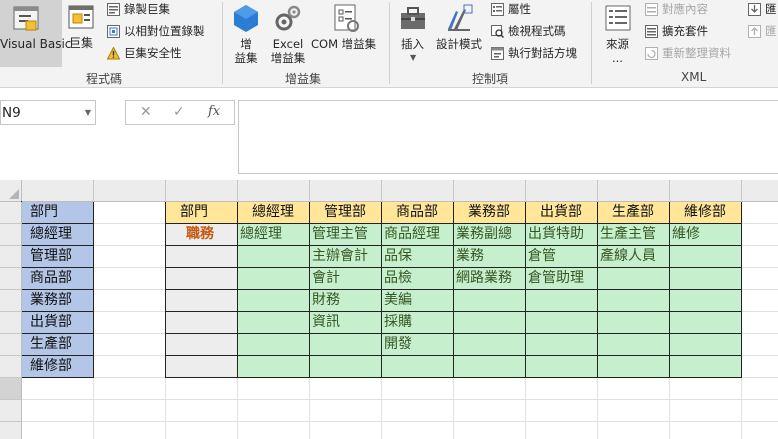  Describe the element at coordinates (398, 278) in the screenshot. I see `duty-cell-f-4: 品檢` at that location.